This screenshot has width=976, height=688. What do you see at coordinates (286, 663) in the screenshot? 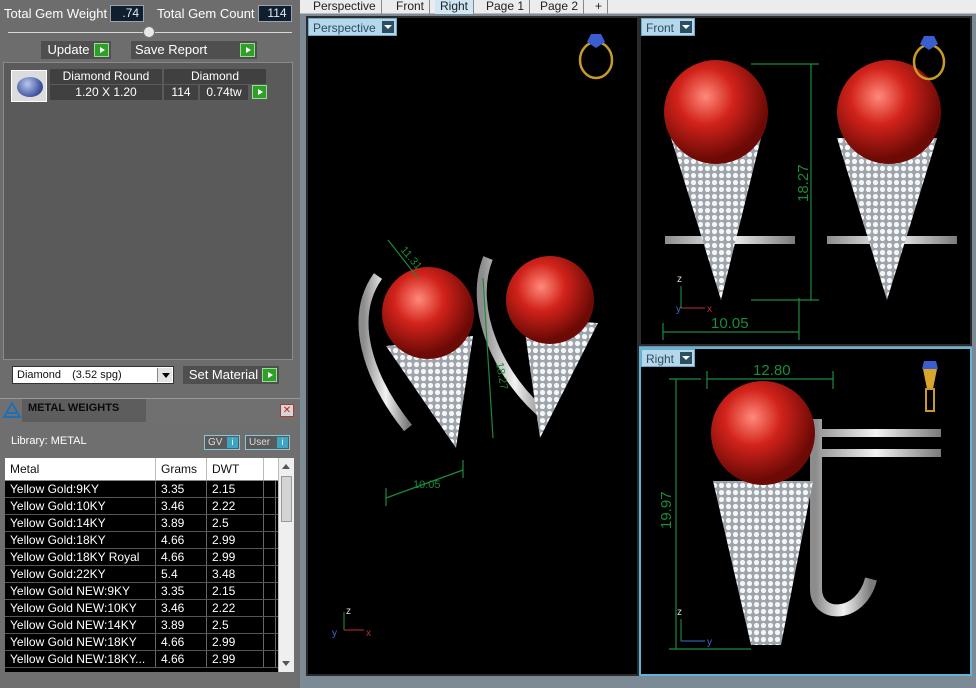
I see `scroll-down-icon` at bounding box center [286, 663].